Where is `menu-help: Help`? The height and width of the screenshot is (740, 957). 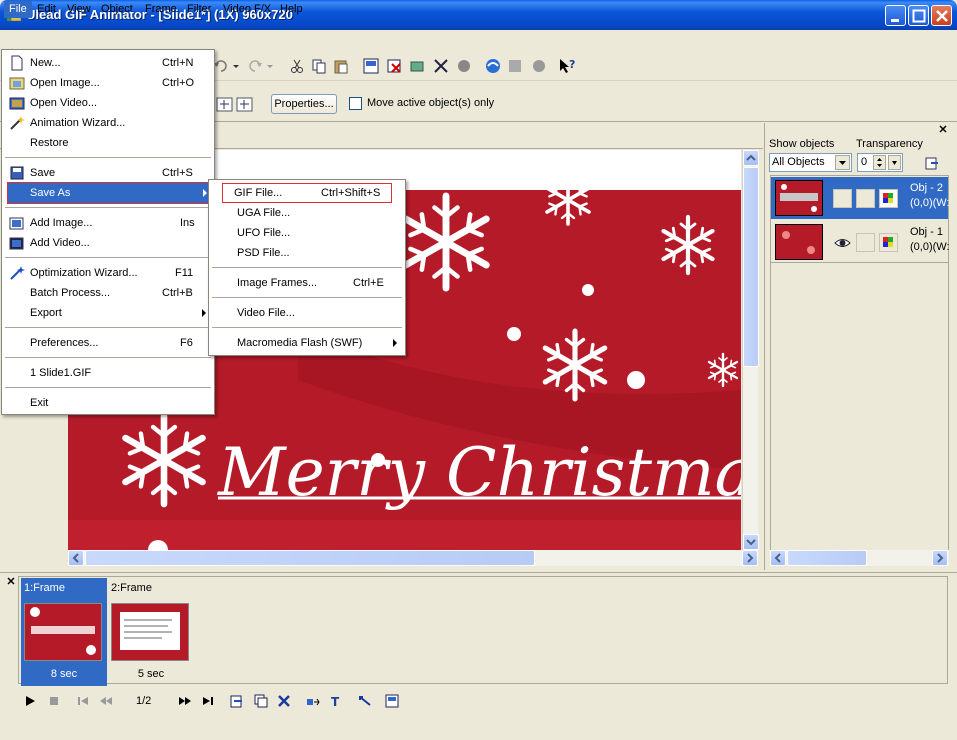
menu-help: Help is located at coordinates (291, 9).